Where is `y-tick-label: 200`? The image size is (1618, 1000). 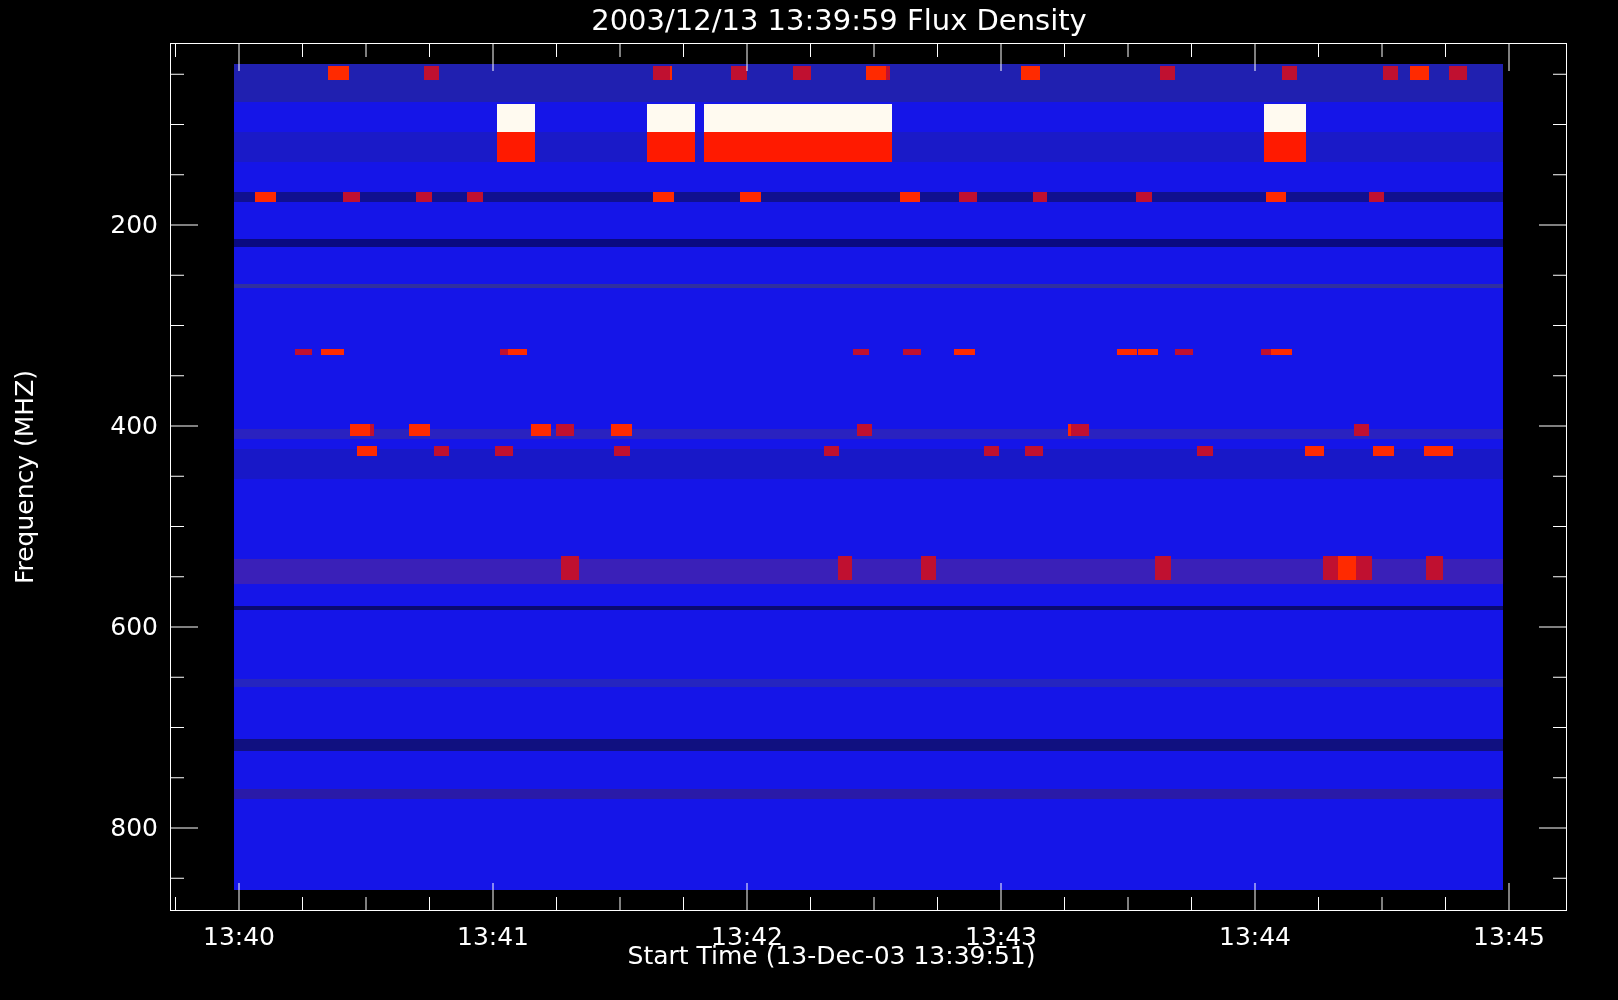
y-tick-label: 200 is located at coordinates (134, 225).